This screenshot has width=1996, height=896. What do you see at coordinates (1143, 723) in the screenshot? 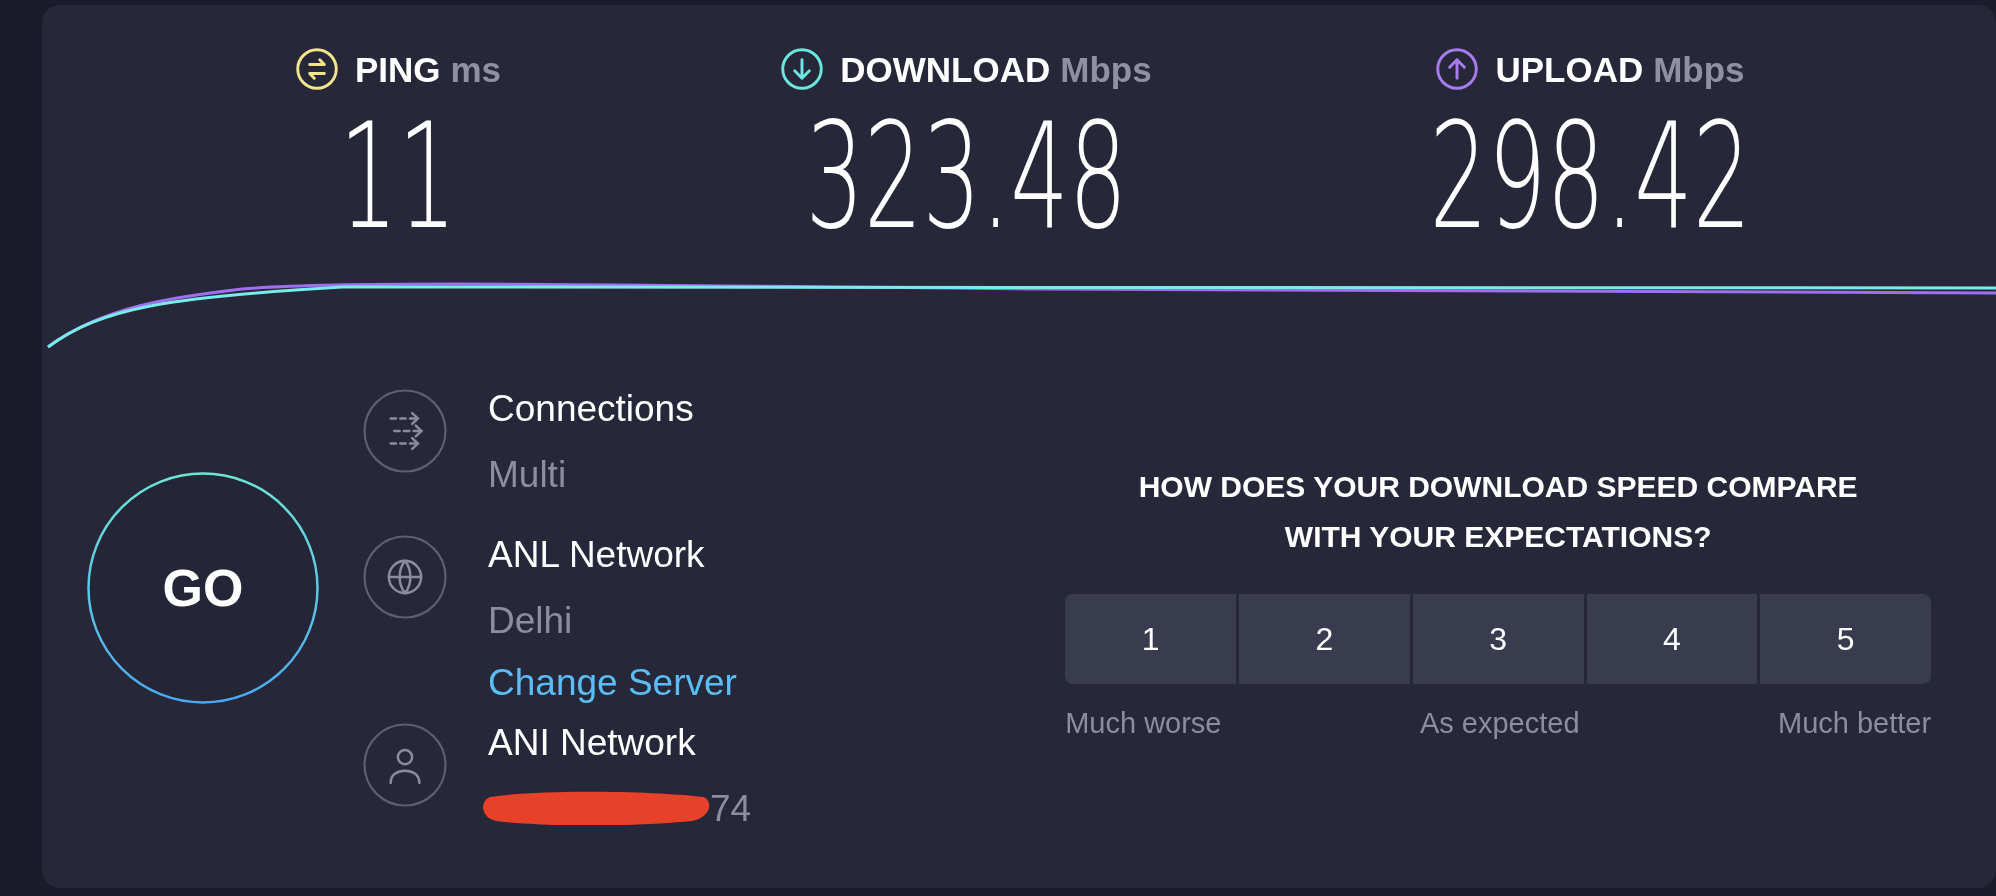
I see `scale-label: Much worse` at bounding box center [1143, 723].